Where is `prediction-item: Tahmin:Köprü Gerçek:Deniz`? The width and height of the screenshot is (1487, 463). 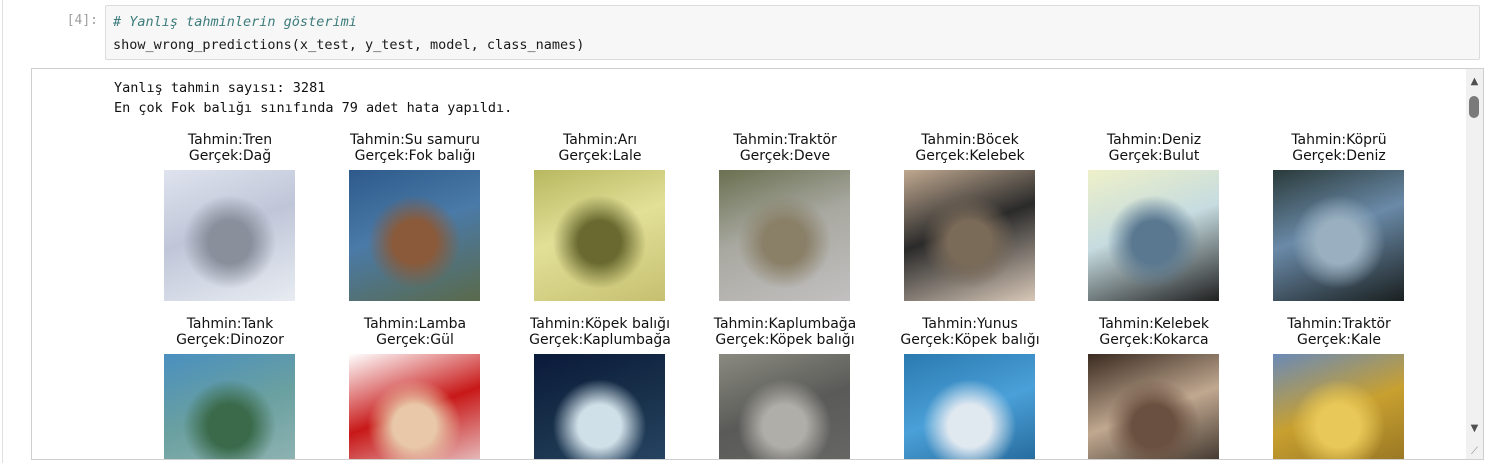
prediction-item: Tahmin:Köprü Gerçek:Deniz is located at coordinates (1339, 148).